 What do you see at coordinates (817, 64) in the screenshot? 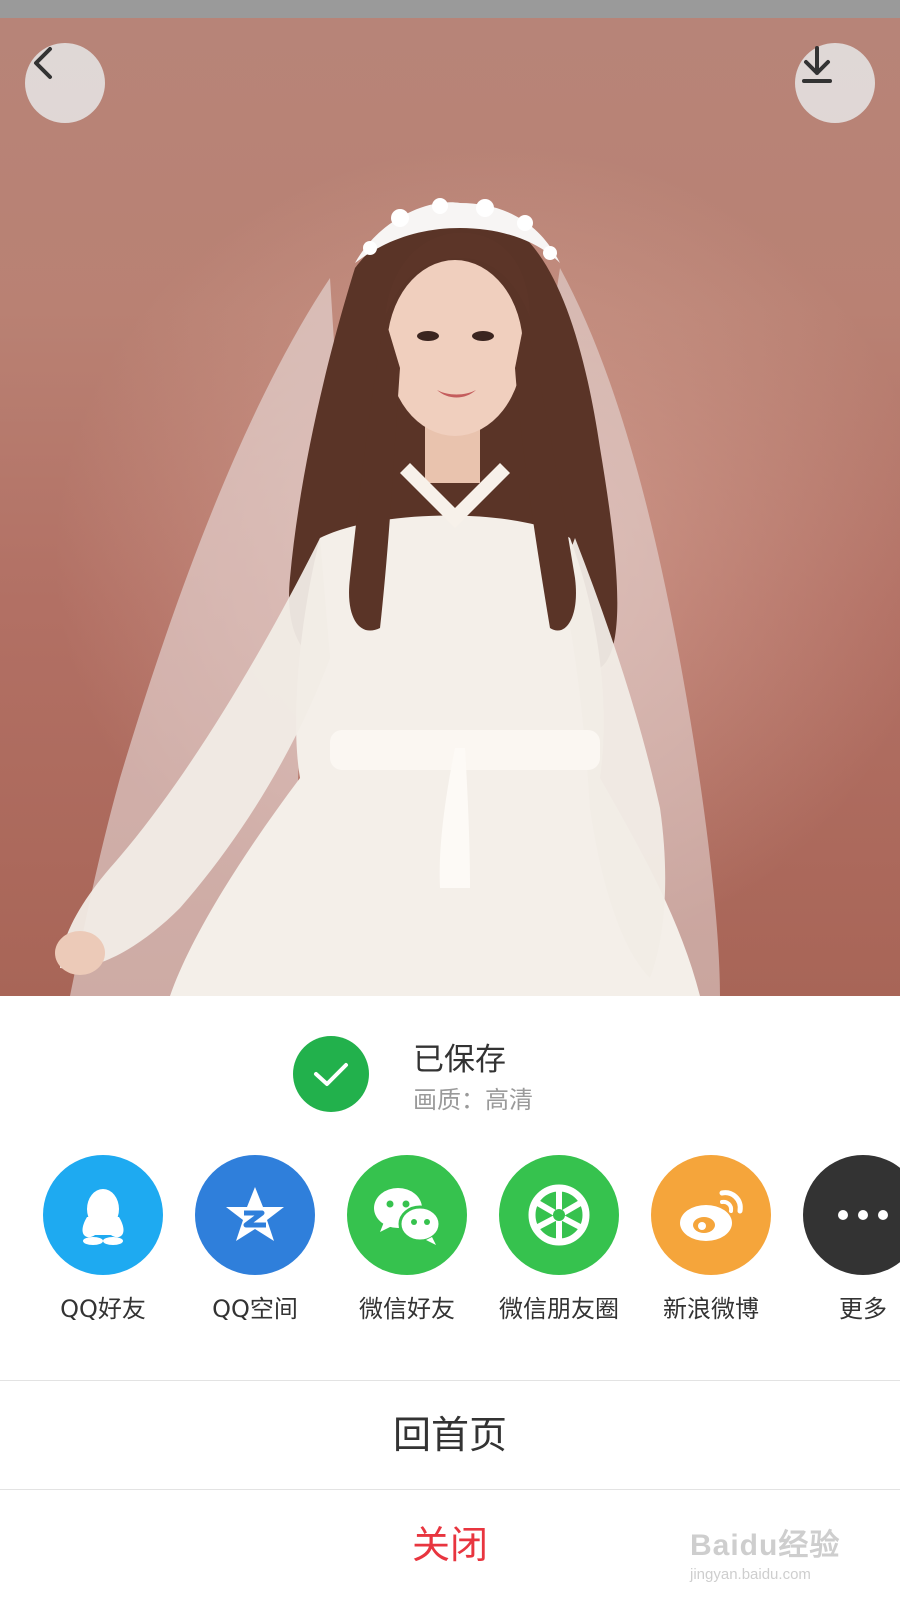
I see `download-icon` at bounding box center [817, 64].